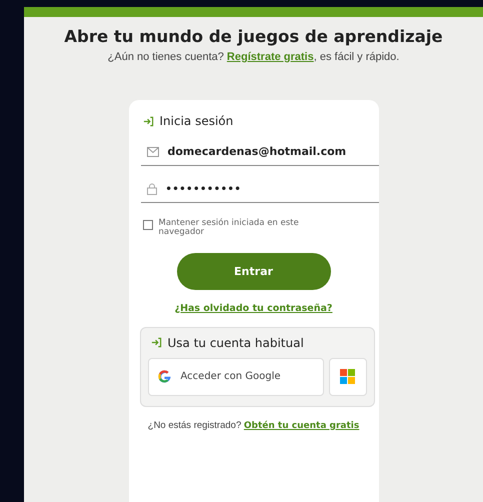  Describe the element at coordinates (270, 57) in the screenshot. I see `register-link: Regístrate gratis` at that location.